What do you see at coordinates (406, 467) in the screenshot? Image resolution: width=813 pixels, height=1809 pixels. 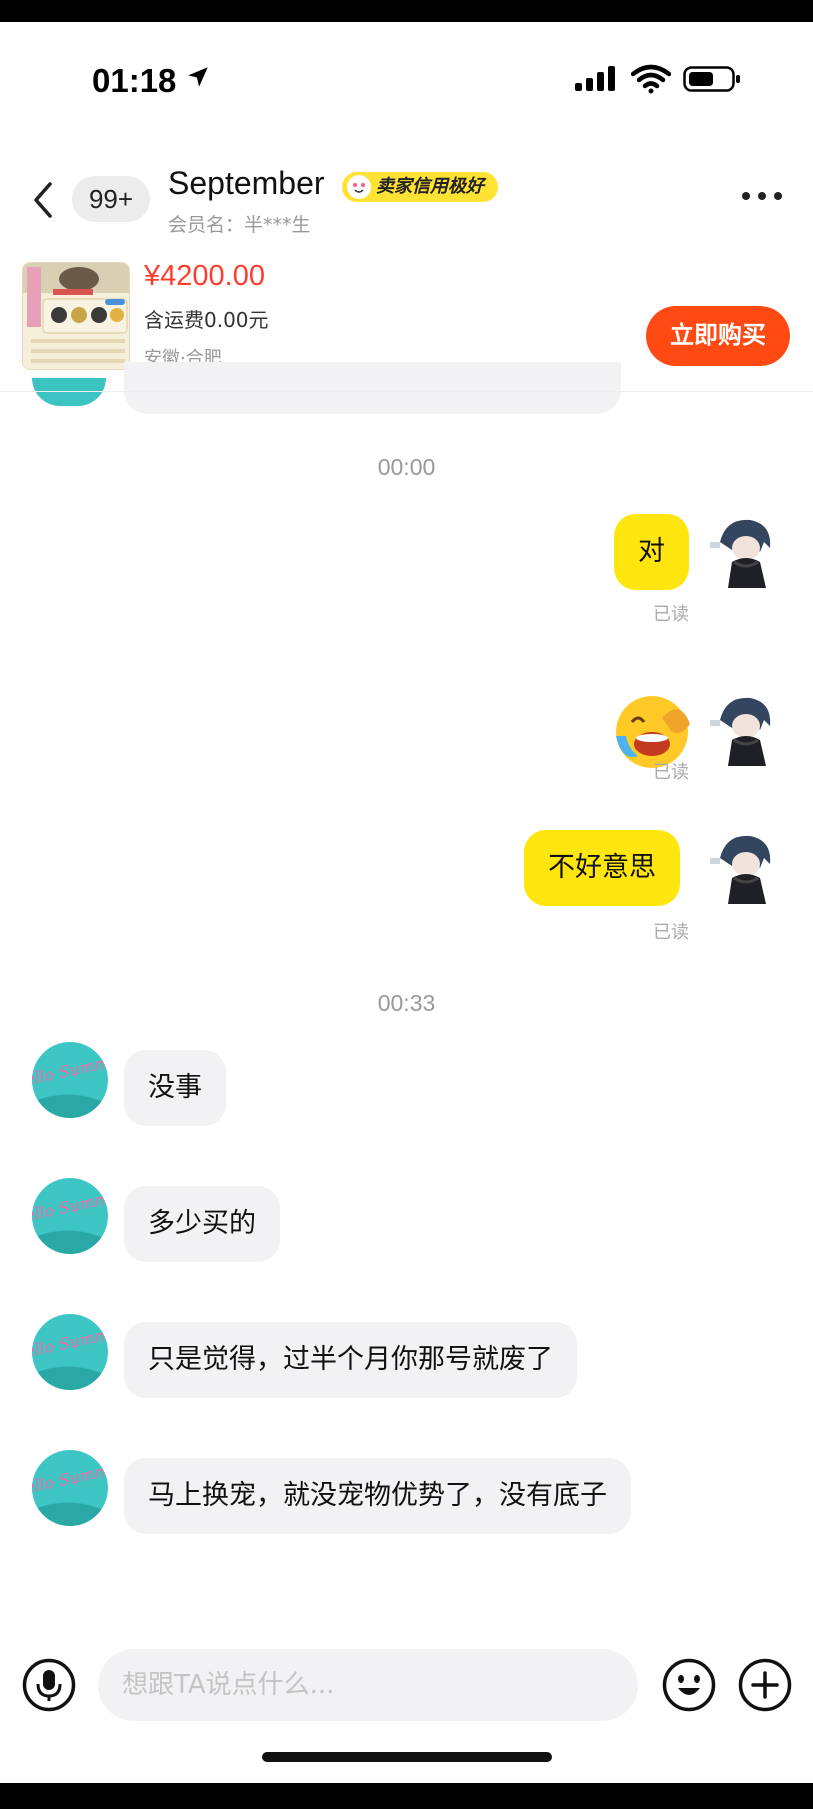 I see `time-divider: 00:00` at bounding box center [406, 467].